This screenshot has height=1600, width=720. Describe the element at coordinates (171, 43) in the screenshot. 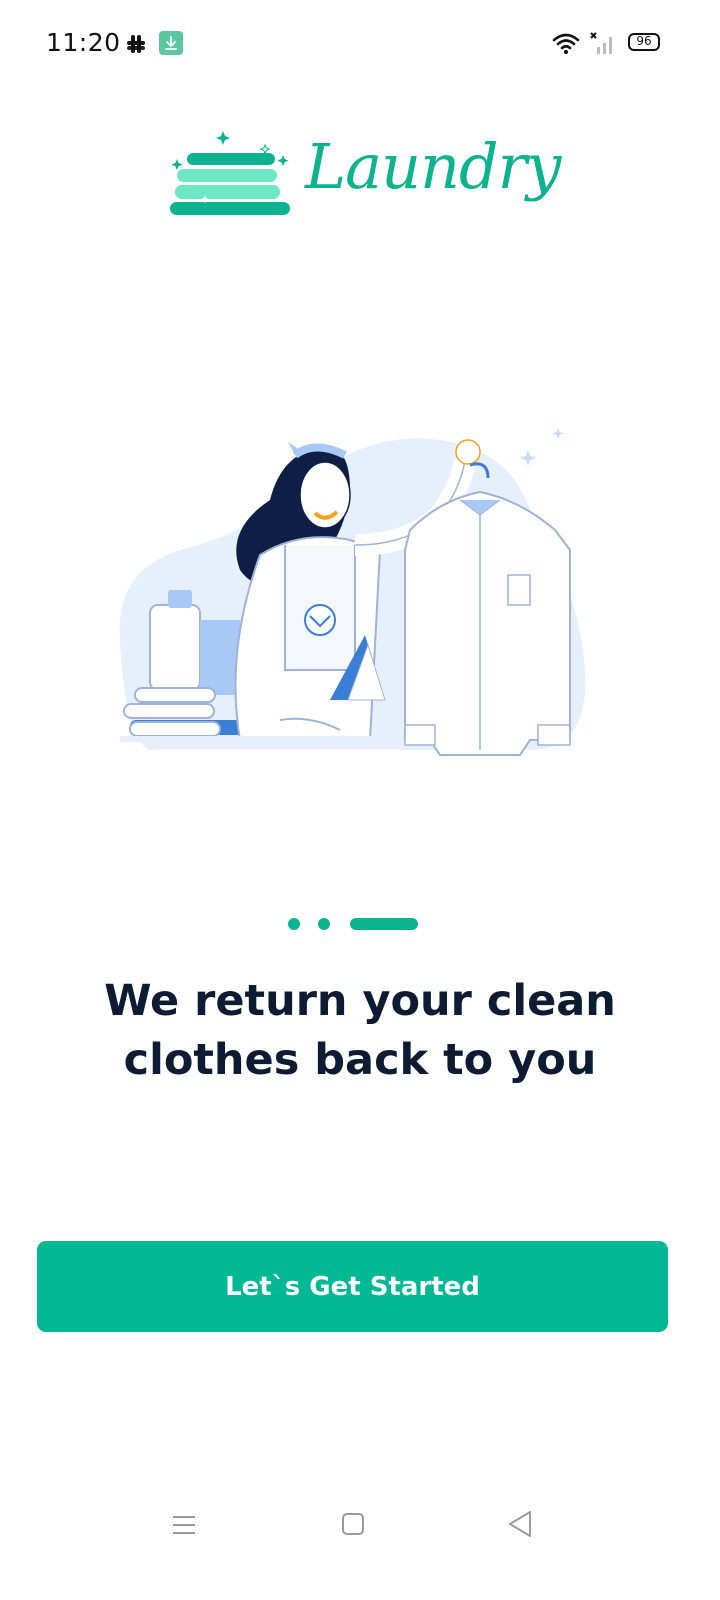

I see `download-icon` at that location.